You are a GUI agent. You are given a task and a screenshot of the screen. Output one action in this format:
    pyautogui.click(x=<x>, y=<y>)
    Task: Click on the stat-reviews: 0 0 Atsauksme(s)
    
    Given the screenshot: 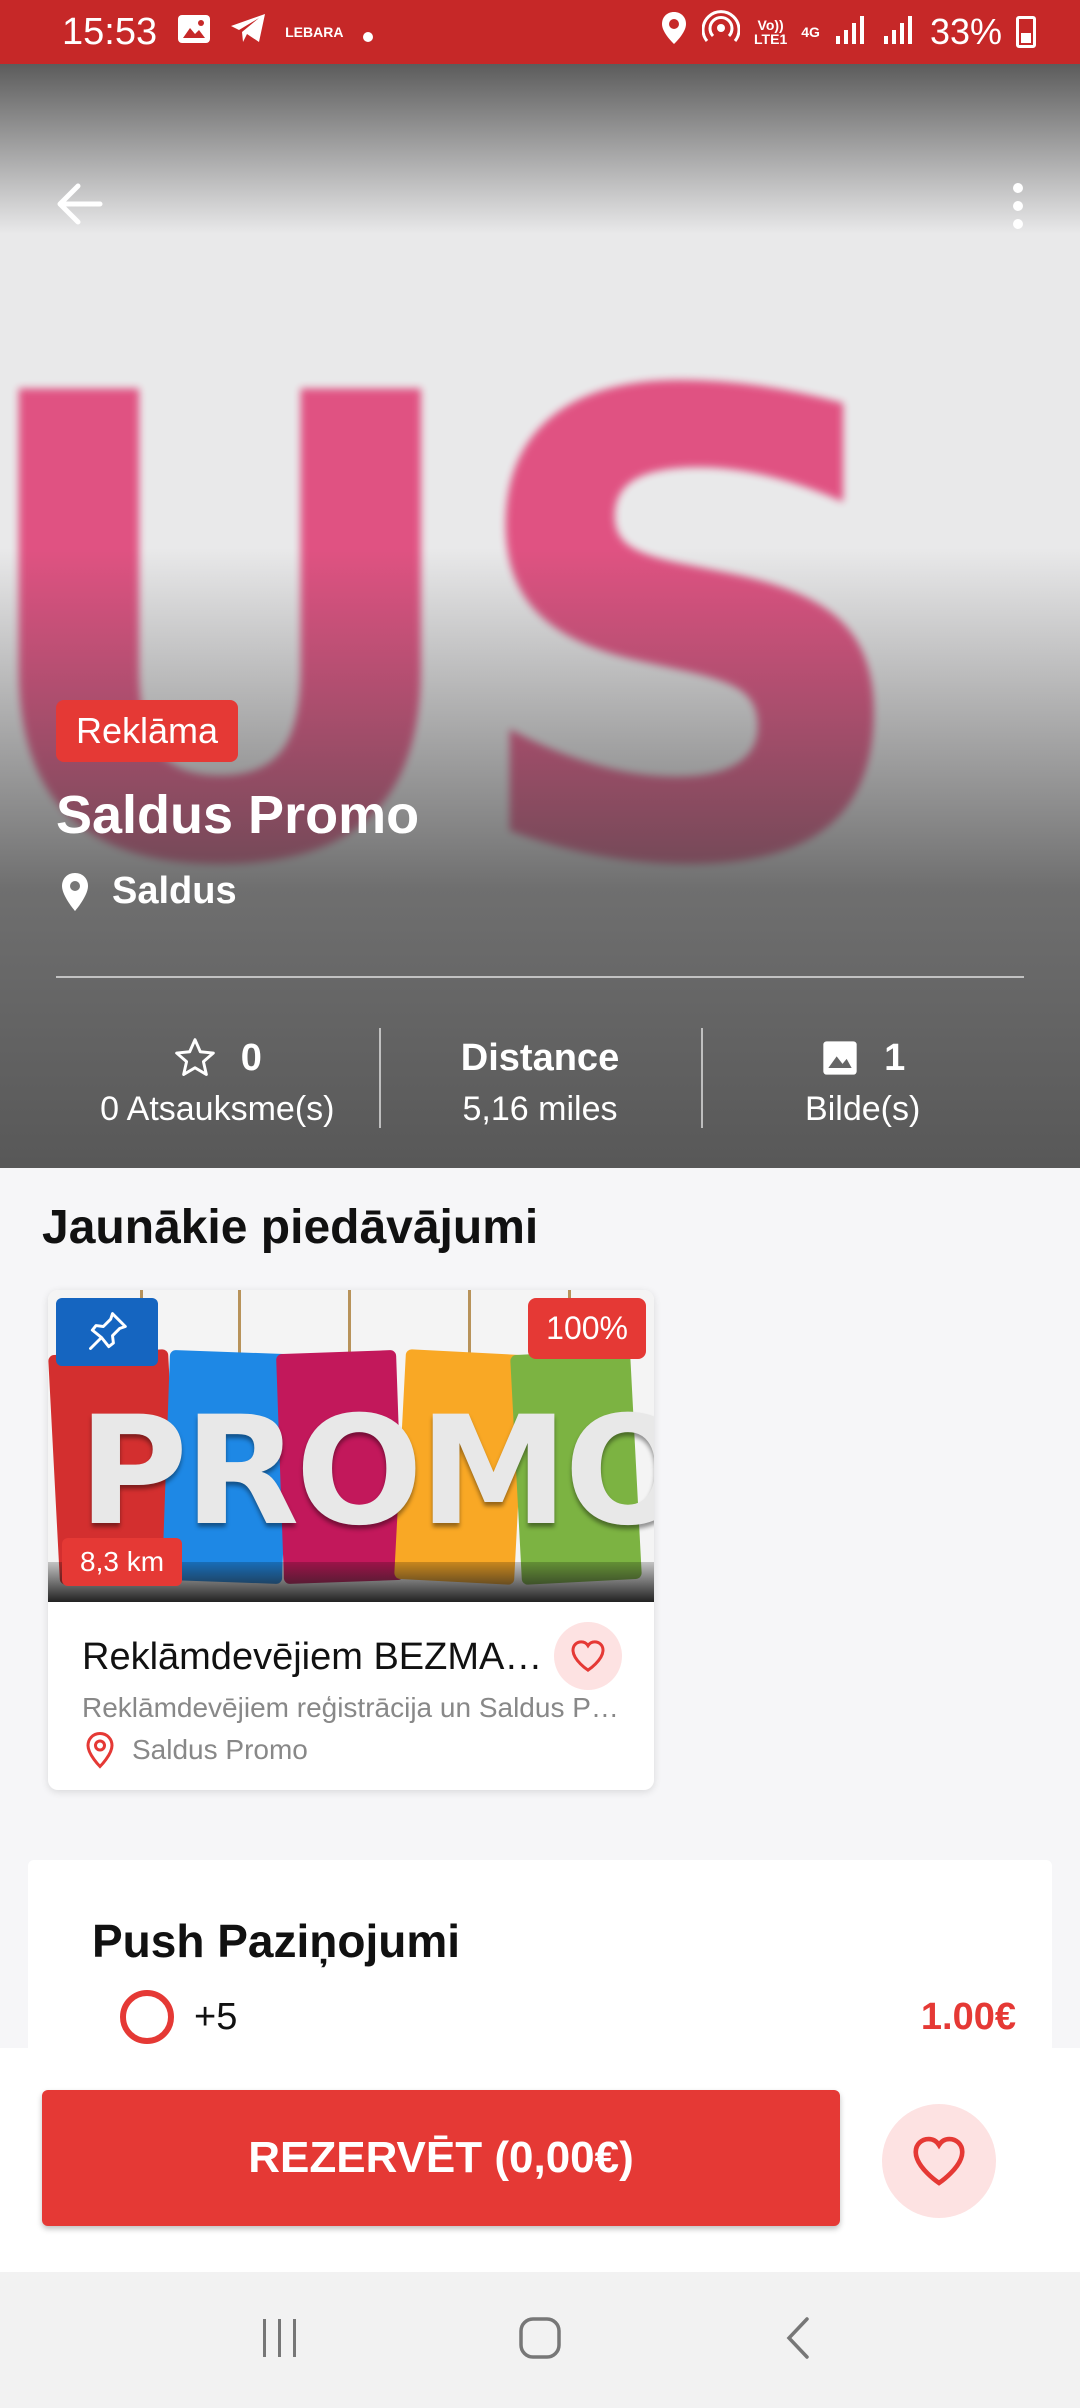 What is the action you would take?
    pyautogui.click(x=217, y=1082)
    